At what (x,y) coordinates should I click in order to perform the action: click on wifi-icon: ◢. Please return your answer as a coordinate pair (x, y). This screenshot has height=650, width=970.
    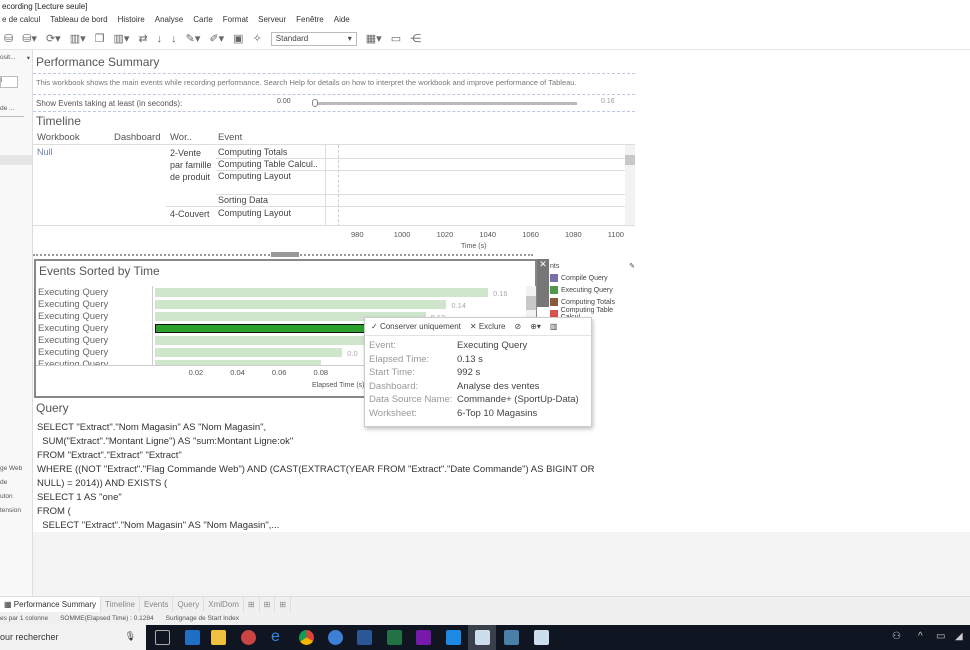
    Looking at the image, I should click on (959, 636).